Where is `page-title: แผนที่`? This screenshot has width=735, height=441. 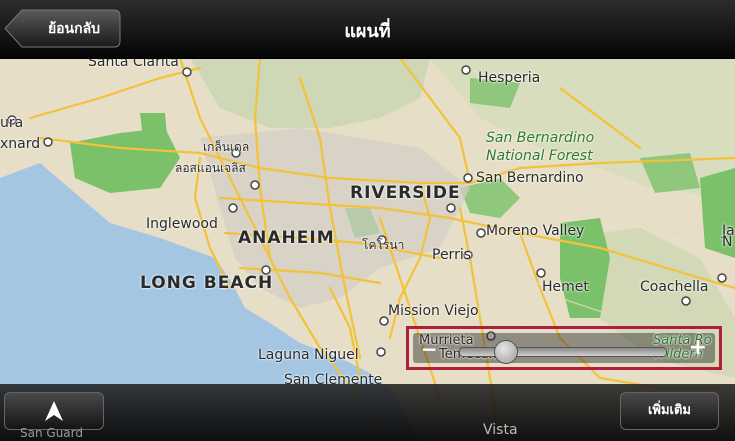
page-title: แผนที่ is located at coordinates (367, 31).